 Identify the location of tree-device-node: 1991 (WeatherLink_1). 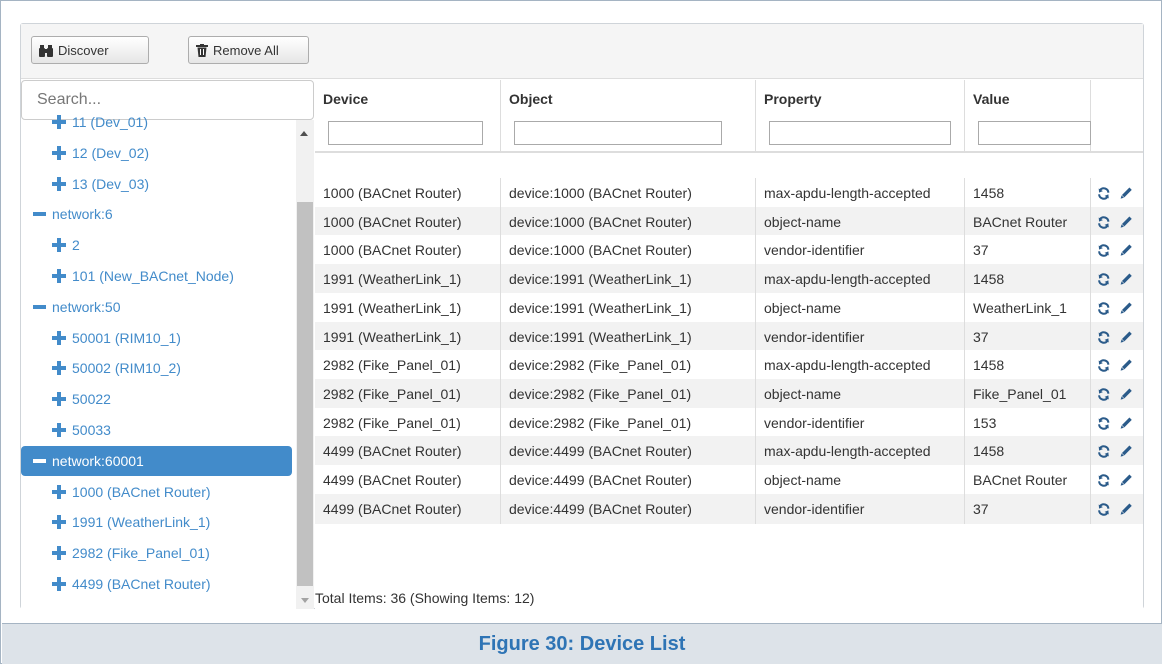
(115, 522).